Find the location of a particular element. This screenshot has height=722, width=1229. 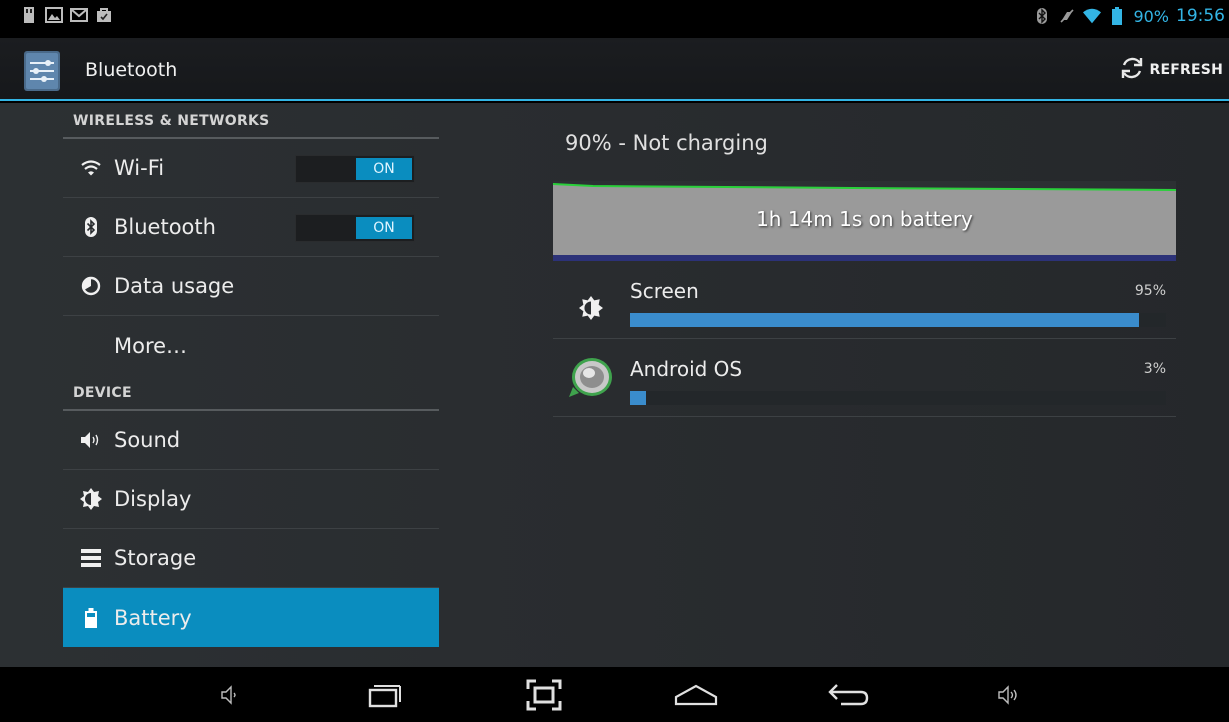

battery-history-graph: 1h 14m 1s on battery is located at coordinates (864, 221).